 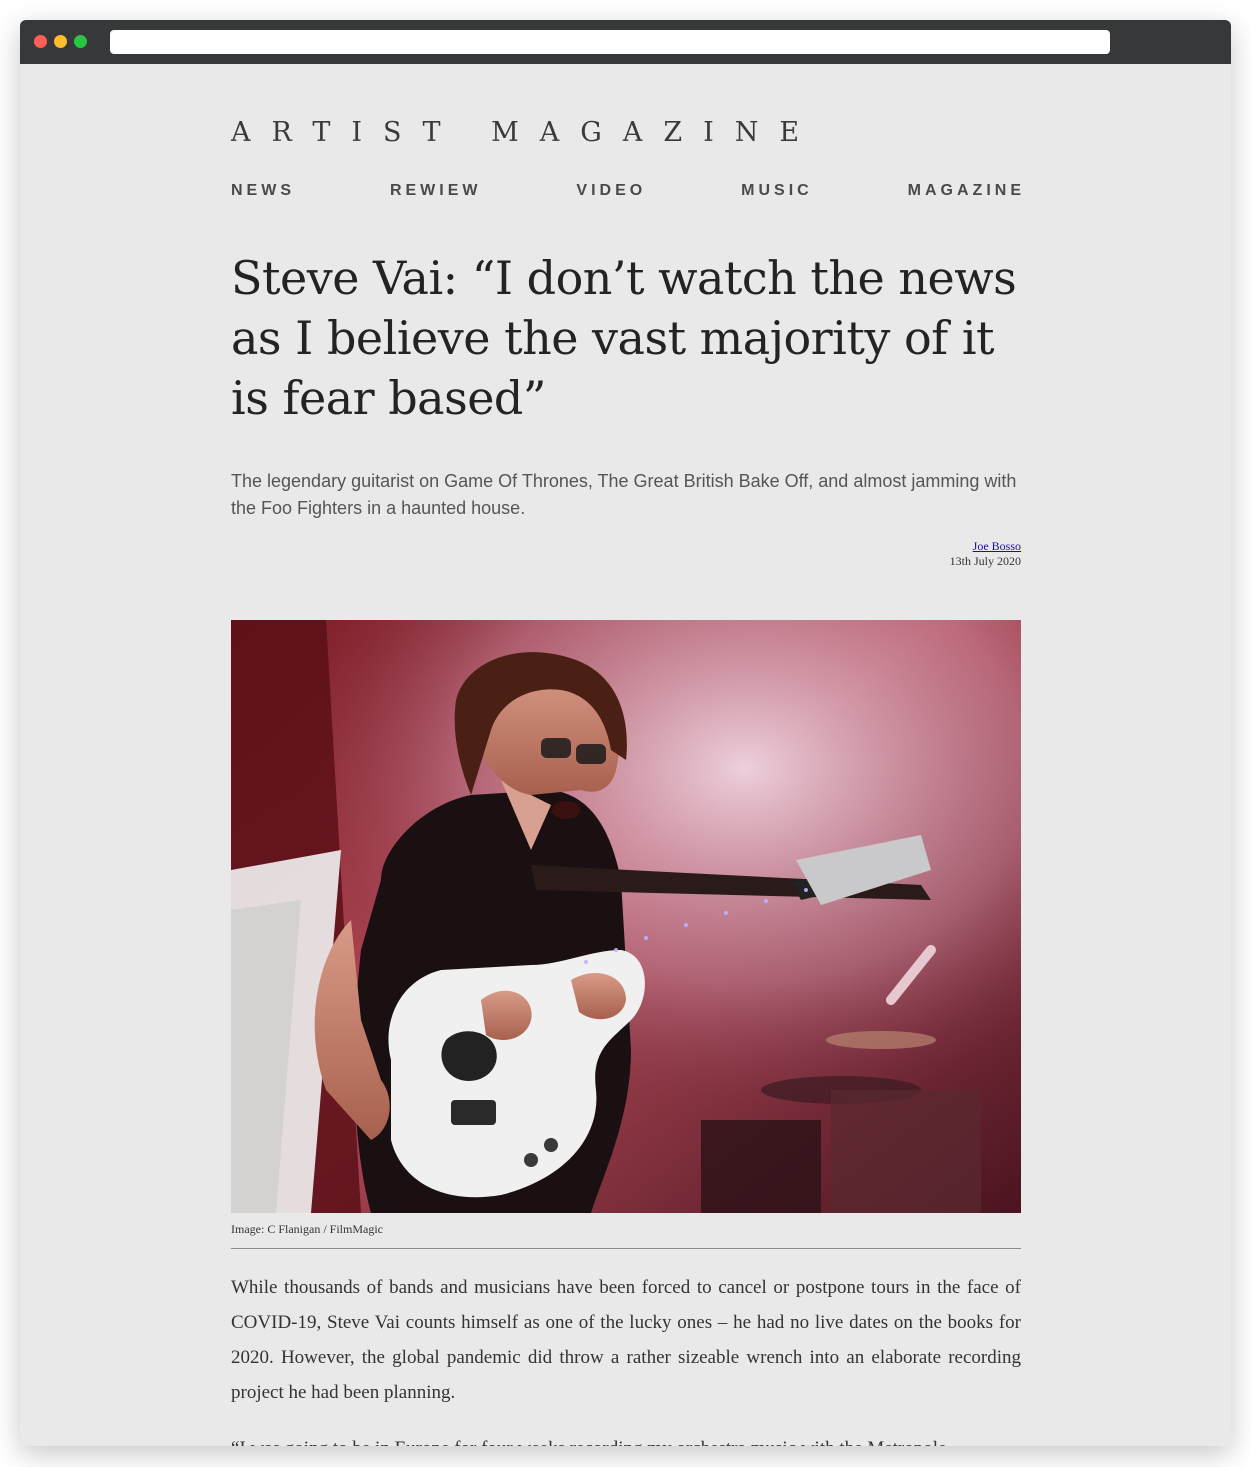 I want to click on author-link: Joe Bosso, so click(x=997, y=546).